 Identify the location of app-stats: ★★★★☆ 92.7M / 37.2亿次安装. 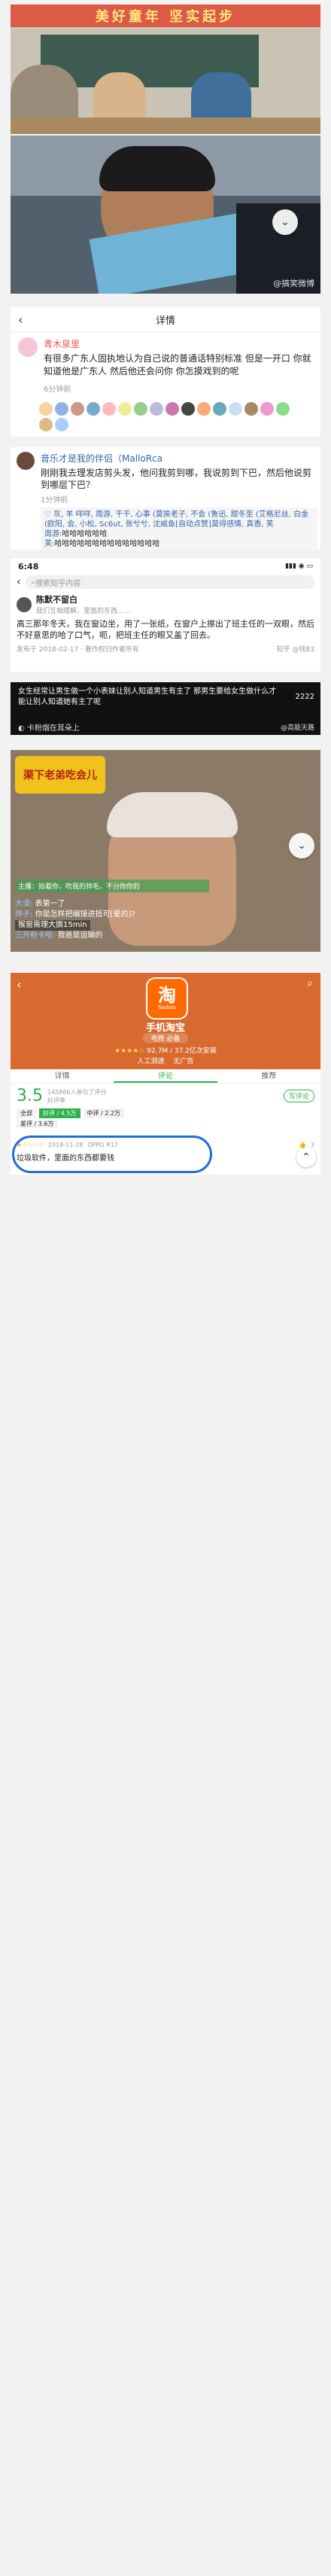
(165, 1051).